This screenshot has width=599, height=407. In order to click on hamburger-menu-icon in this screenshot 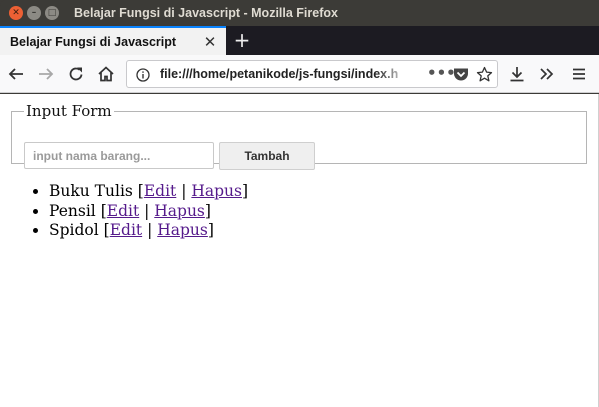, I will do `click(579, 74)`.